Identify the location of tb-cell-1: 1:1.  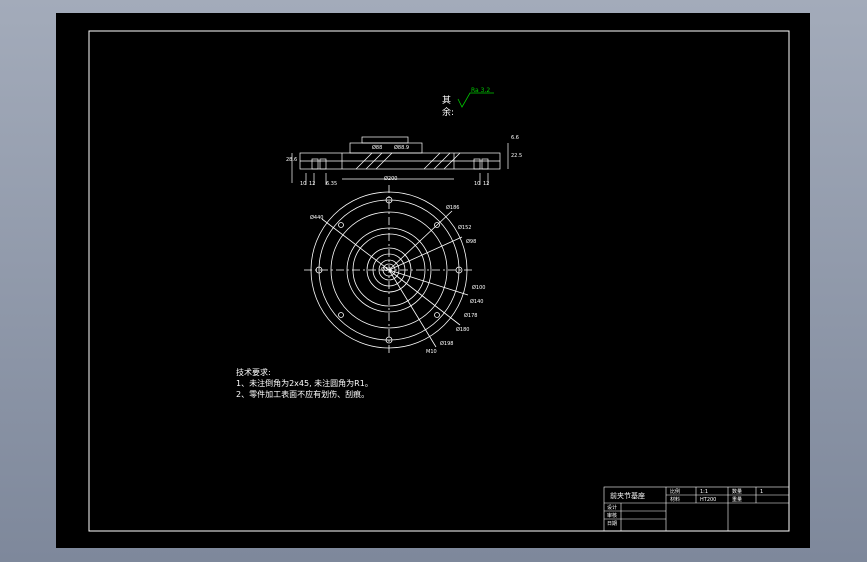
(704, 492).